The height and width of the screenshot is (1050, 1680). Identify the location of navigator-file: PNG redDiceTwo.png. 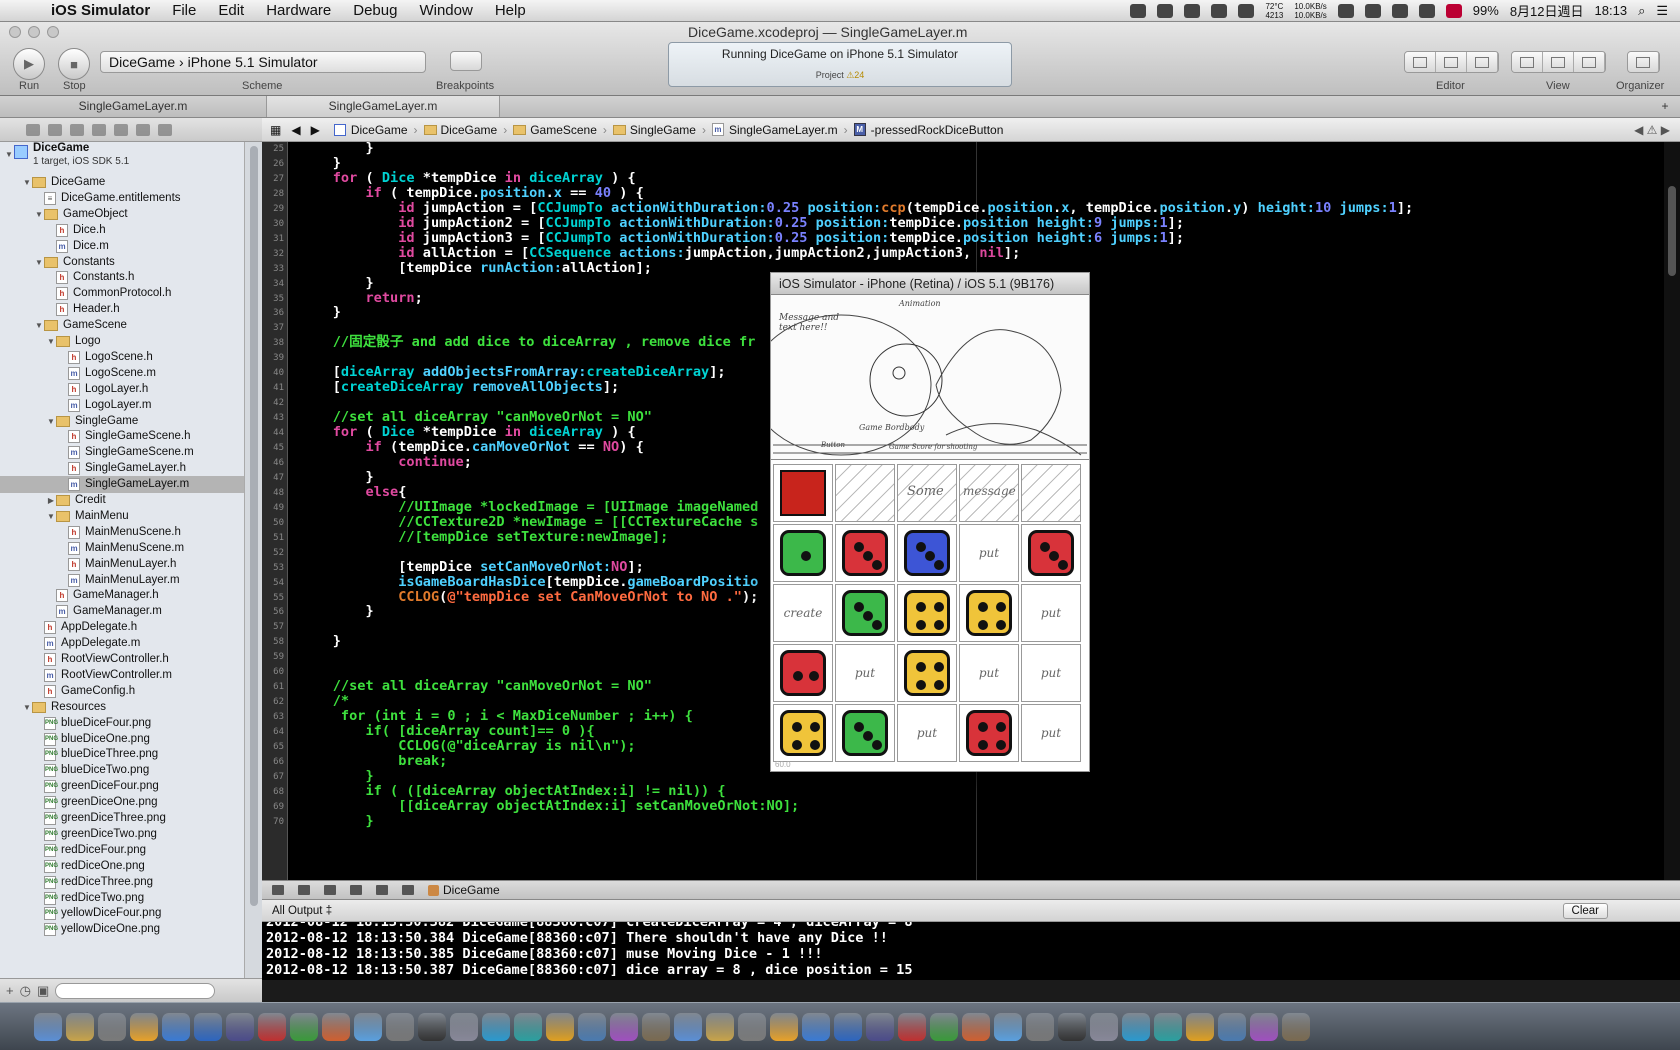
(89, 898).